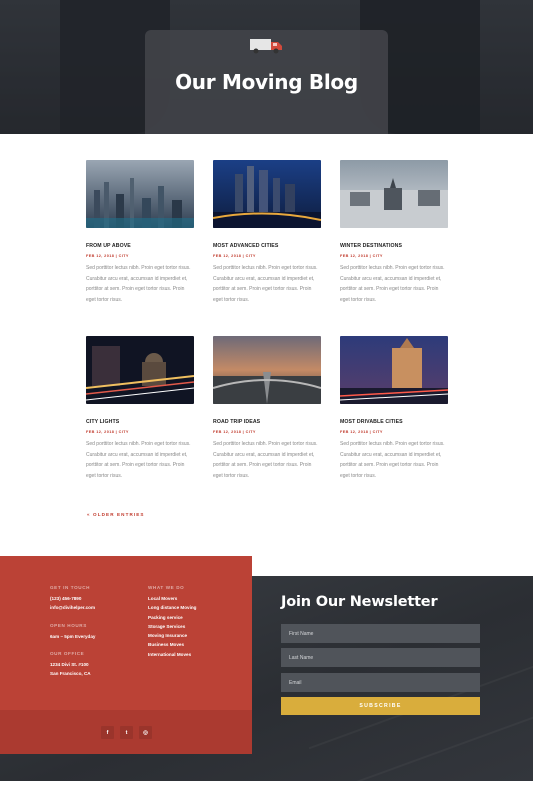 Image resolution: width=533 pixels, height=789 pixels. I want to click on truck-icon, so click(266, 46).